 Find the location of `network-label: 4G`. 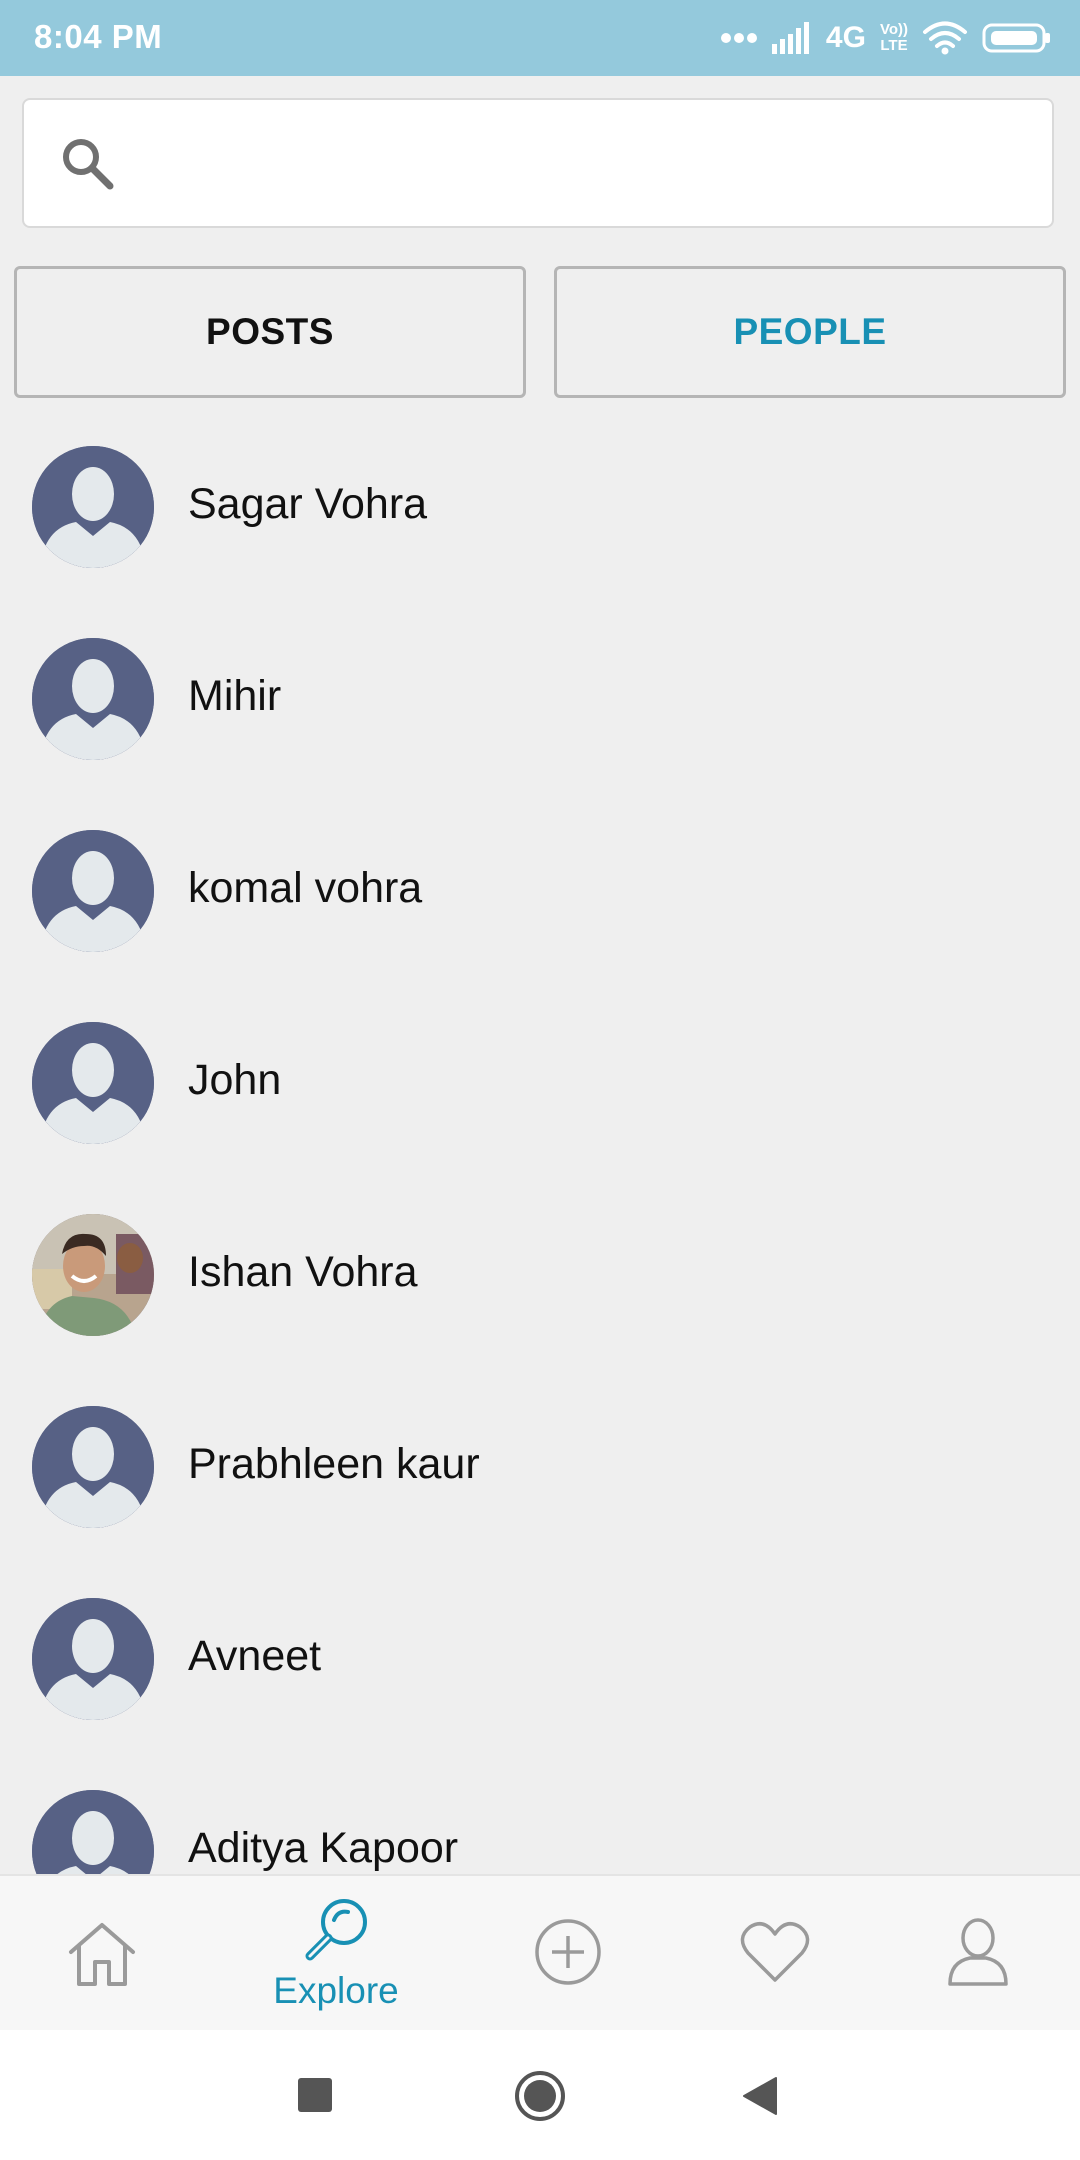

network-label: 4G is located at coordinates (845, 37).